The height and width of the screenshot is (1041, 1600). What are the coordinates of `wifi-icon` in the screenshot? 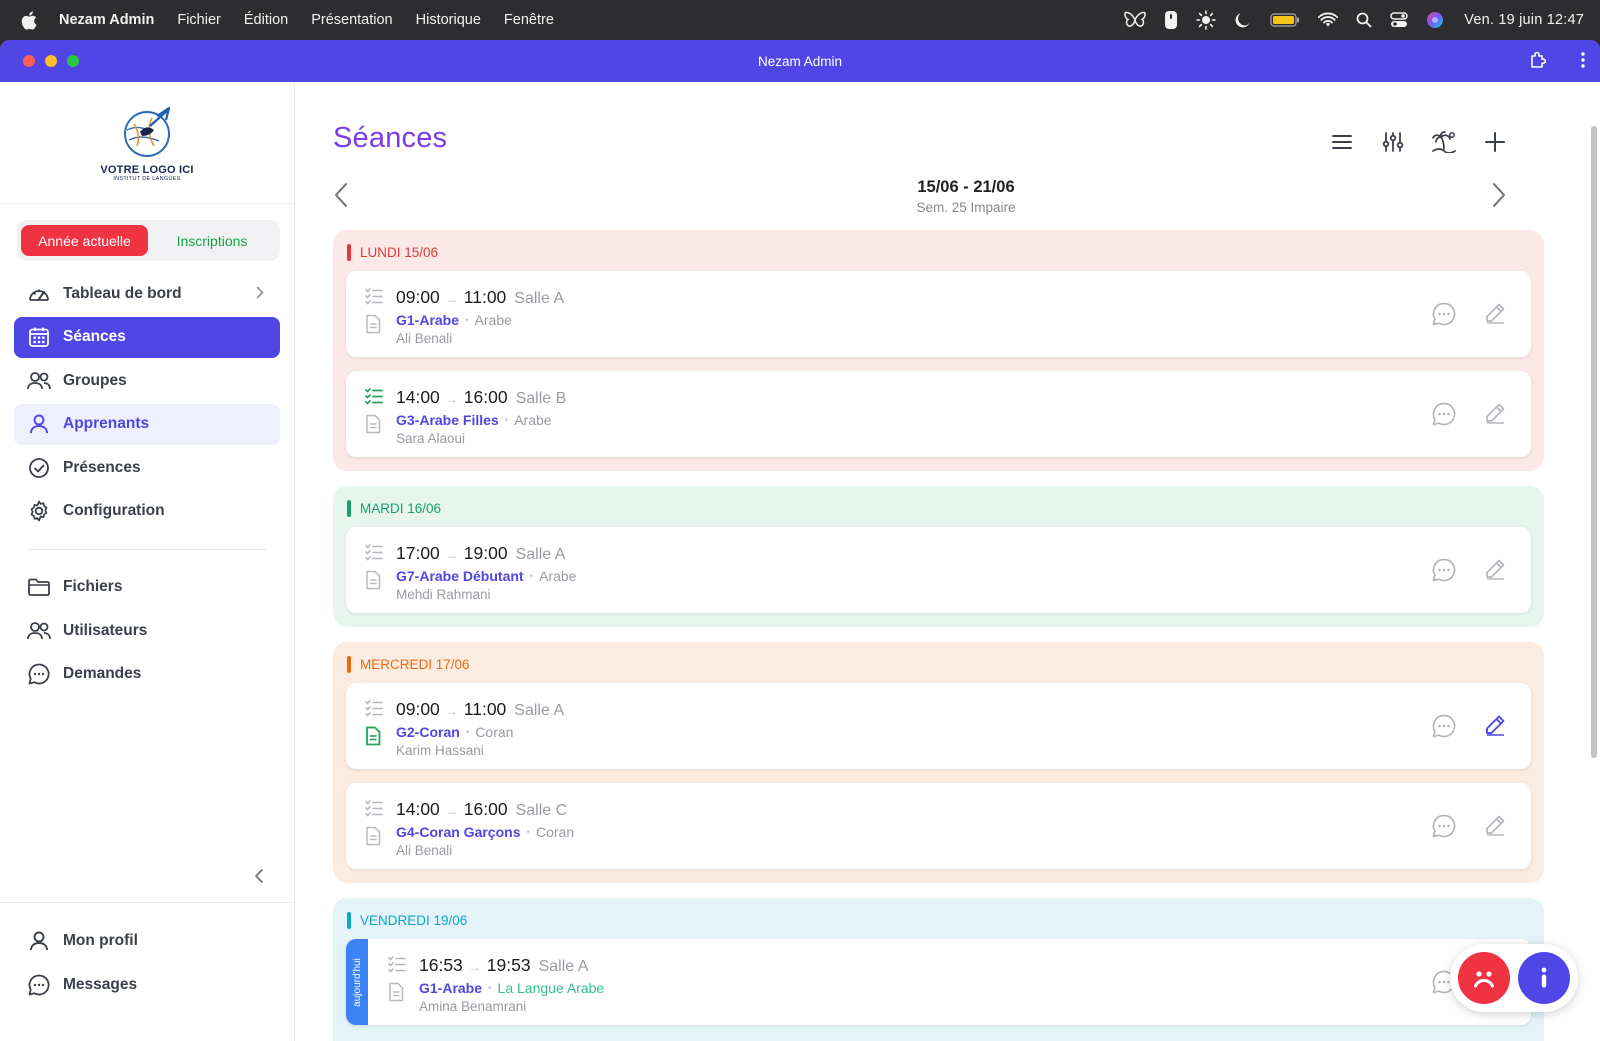 It's located at (1328, 20).